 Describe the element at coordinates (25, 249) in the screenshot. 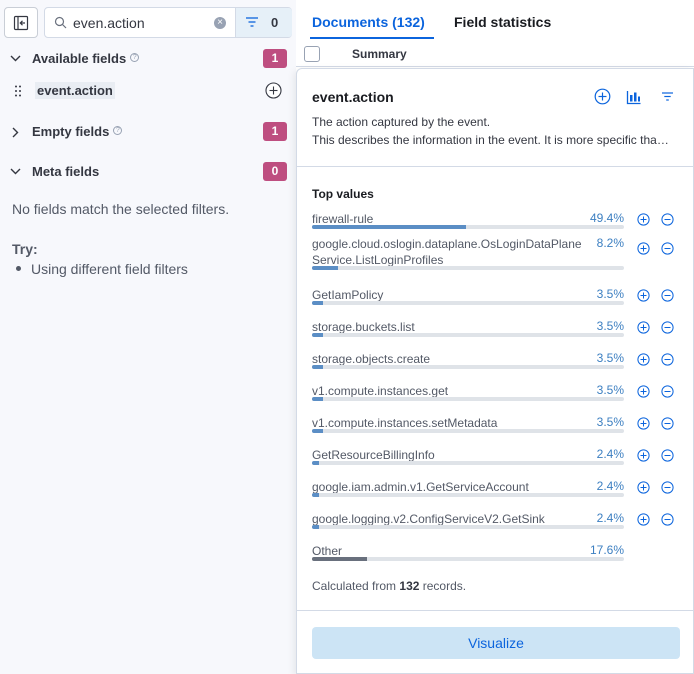

I see `try-heading: Try:` at that location.